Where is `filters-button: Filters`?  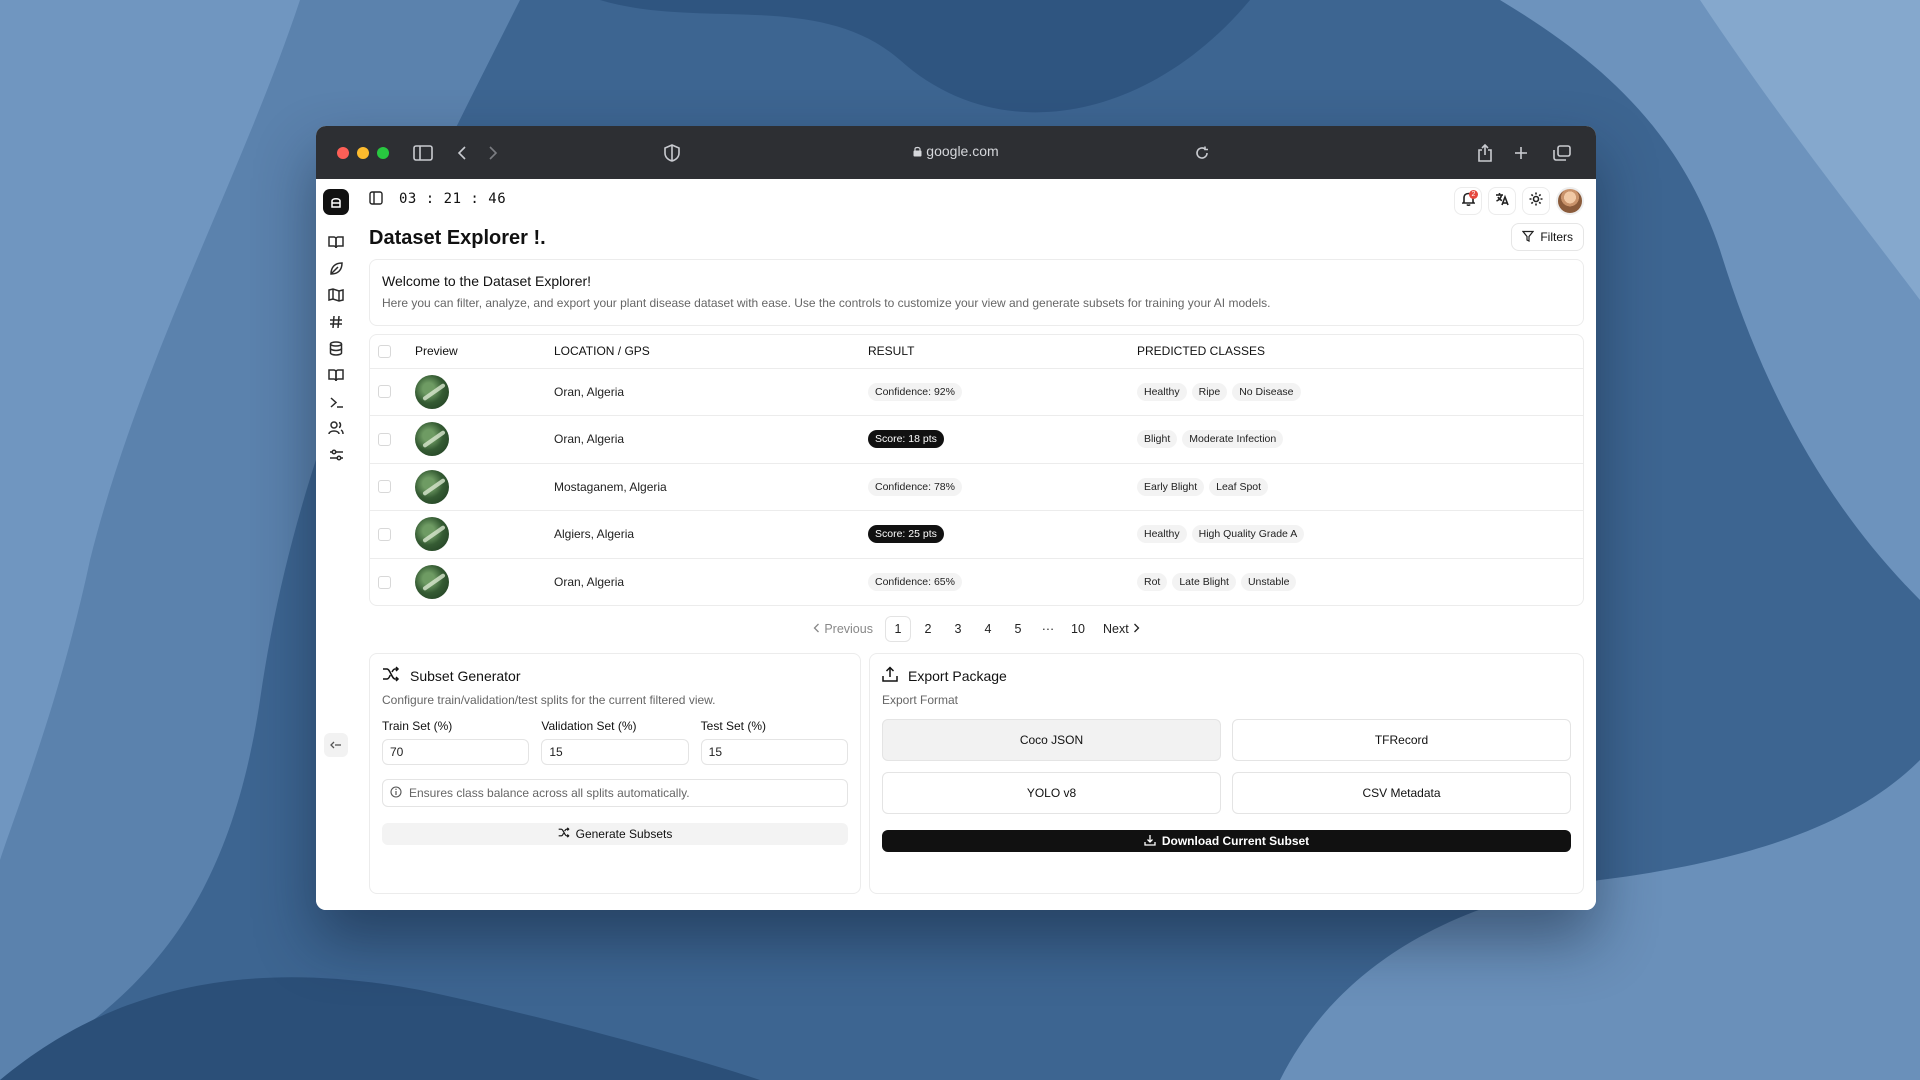
filters-button: Filters is located at coordinates (1547, 237).